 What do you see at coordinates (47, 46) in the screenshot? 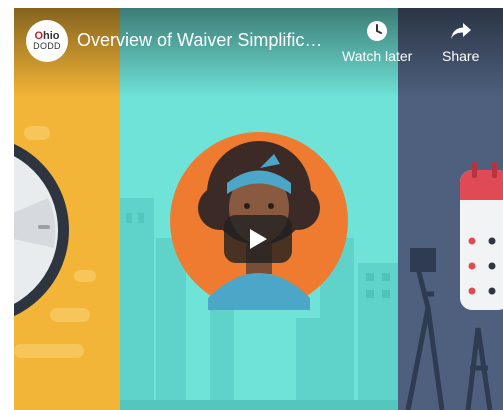
I see `channel-logo-line2: DODD` at bounding box center [47, 46].